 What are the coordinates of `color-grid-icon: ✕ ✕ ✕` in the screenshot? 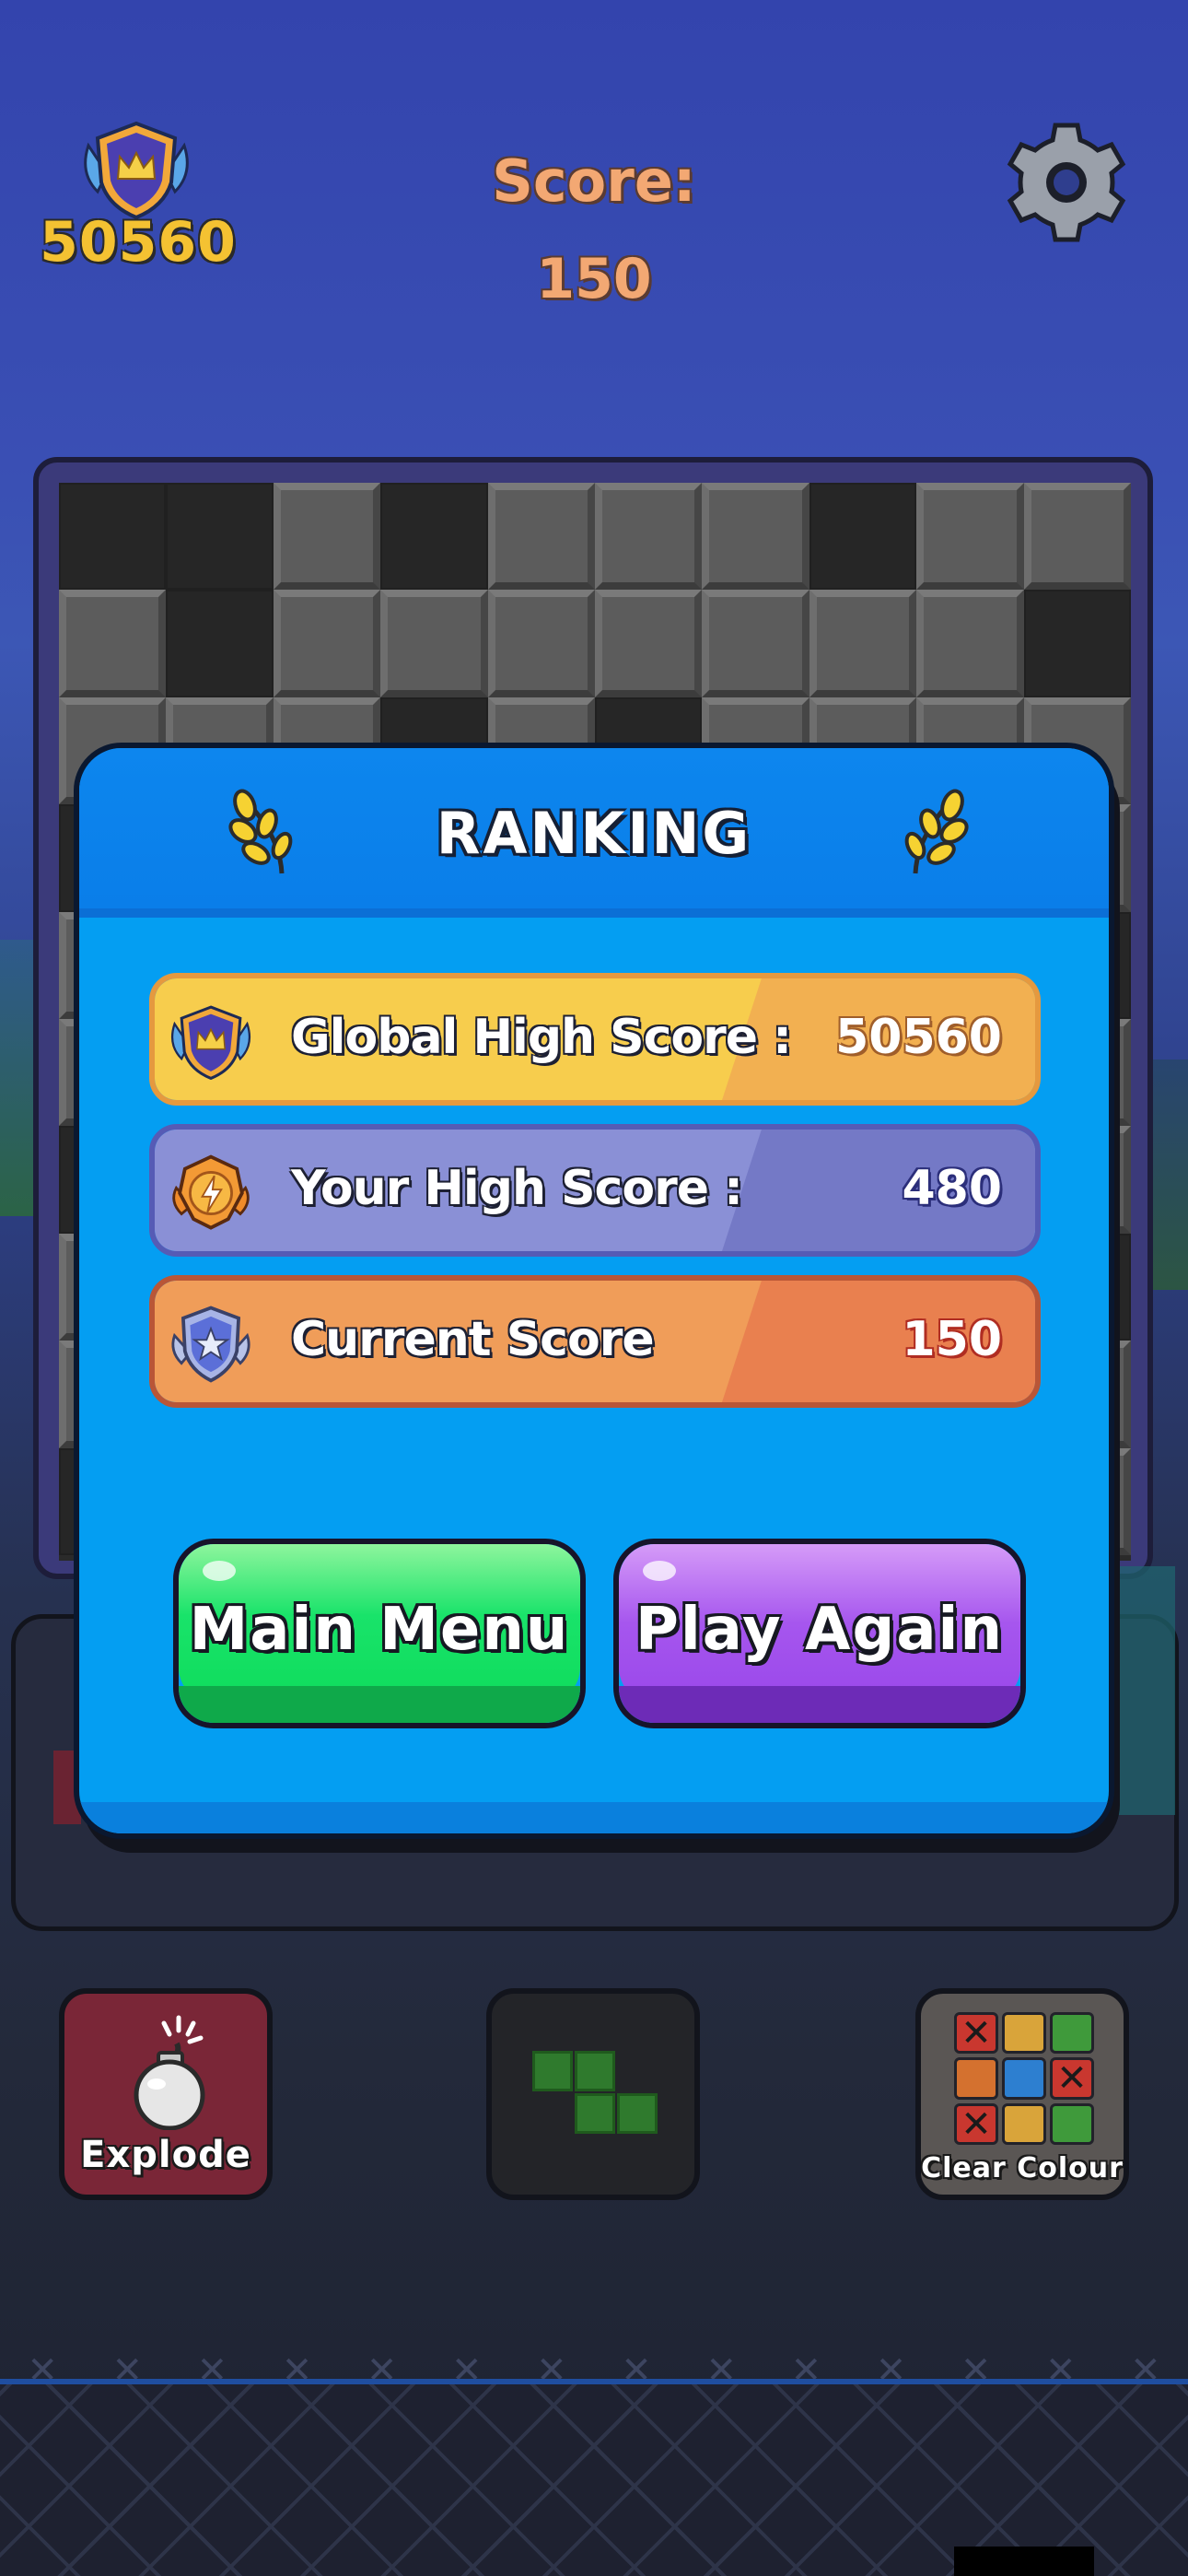 It's located at (1024, 2078).